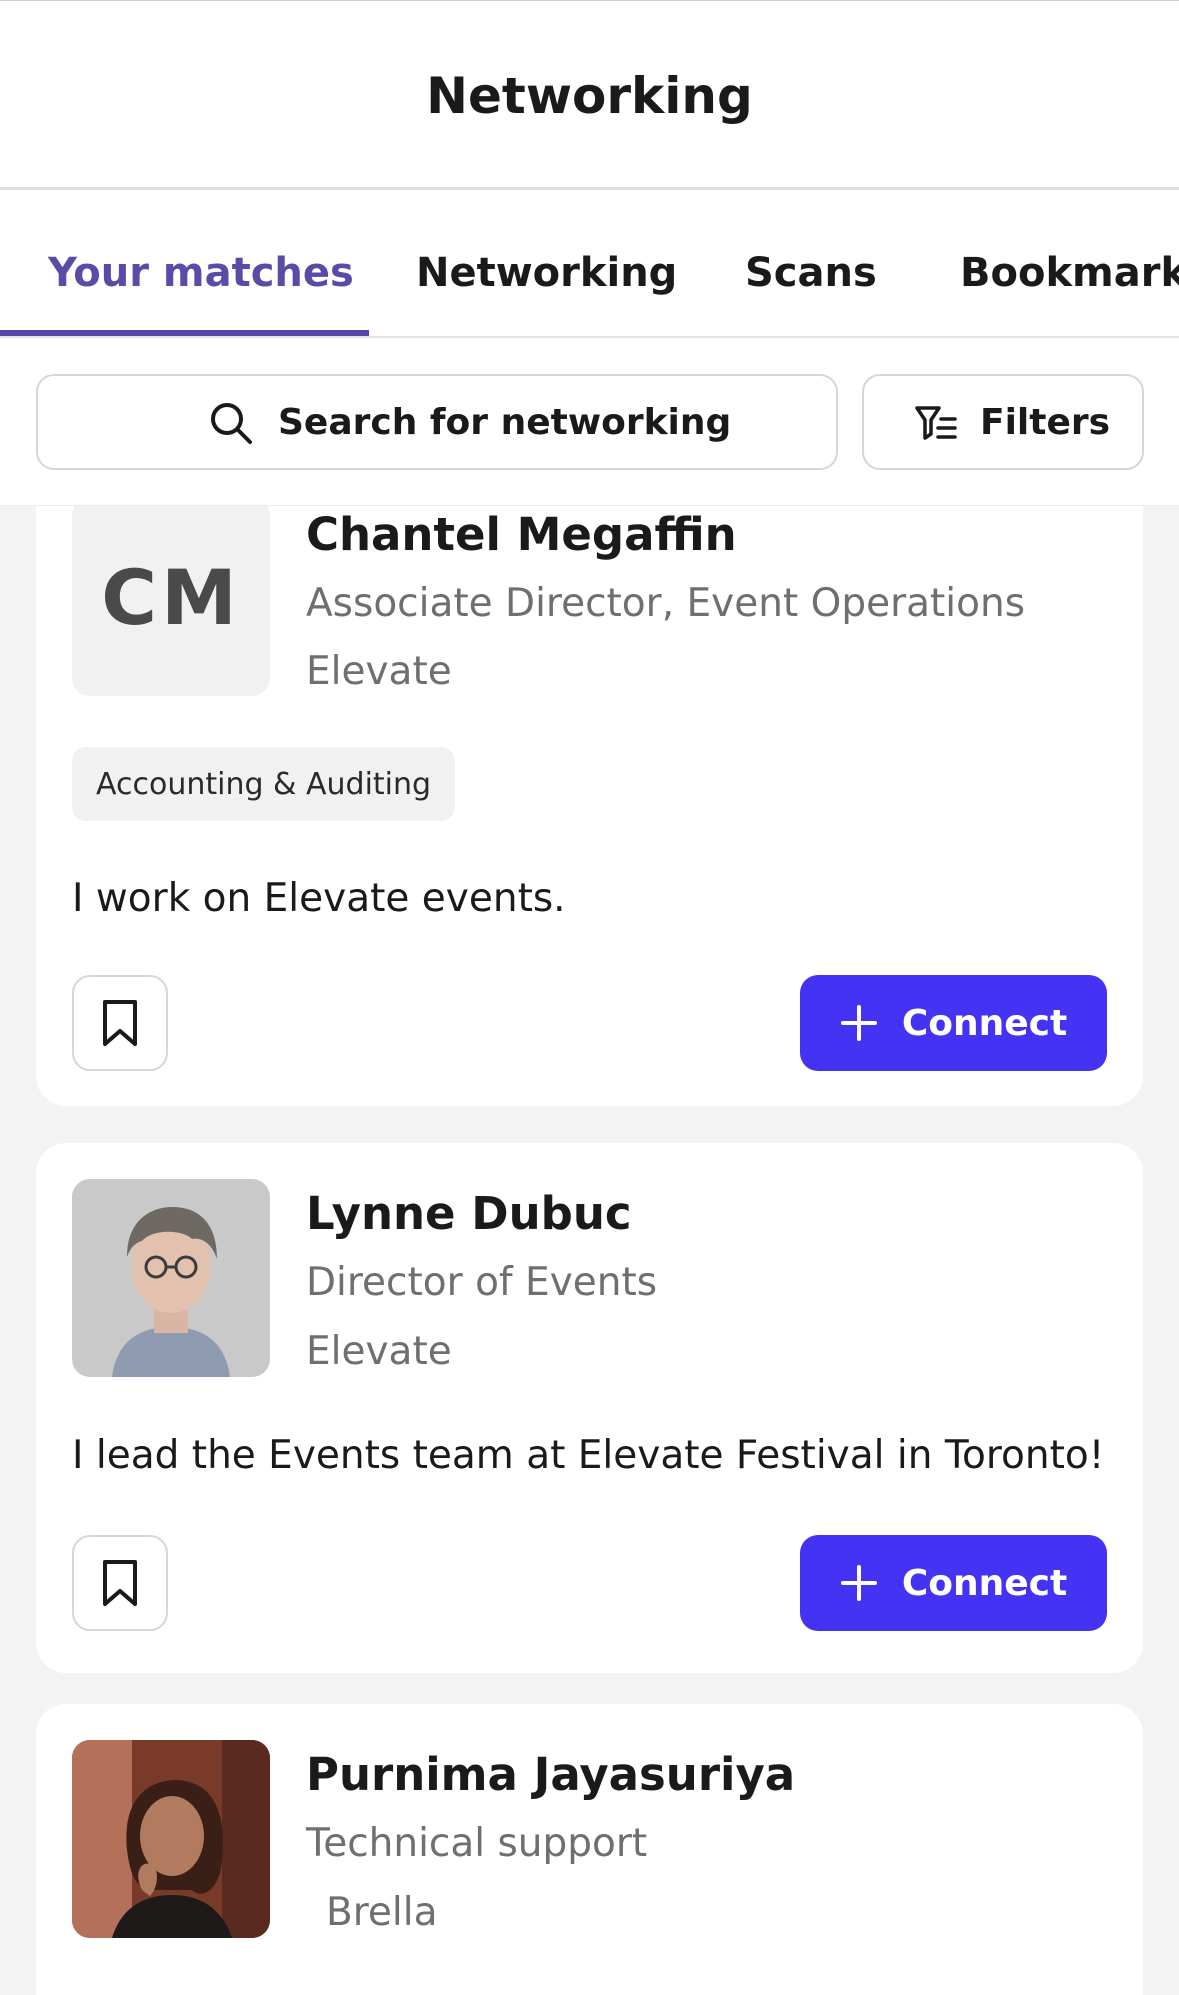 The width and height of the screenshot is (1179, 1995). I want to click on tab-your-matches: Your matches, so click(201, 273).